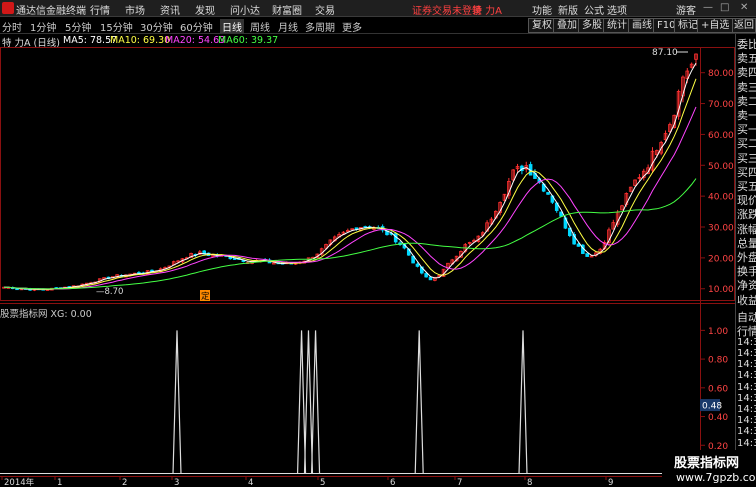 The height and width of the screenshot is (487, 756). Describe the element at coordinates (19, 482) in the screenshot. I see `time-axis-label: 2014年` at that location.